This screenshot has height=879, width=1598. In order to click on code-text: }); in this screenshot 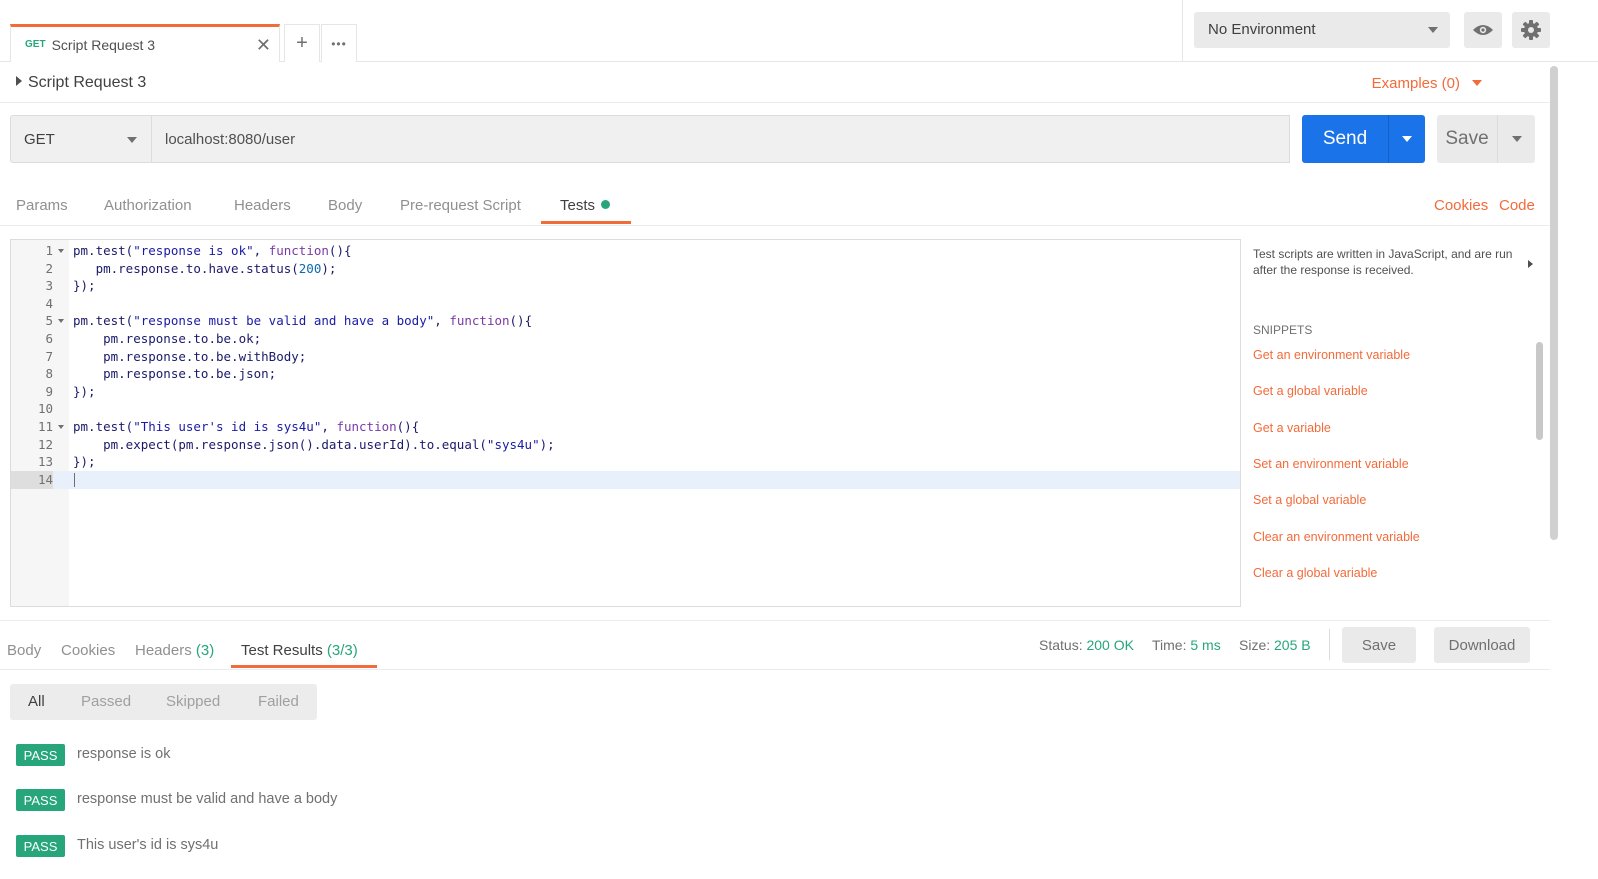, I will do `click(84, 391)`.